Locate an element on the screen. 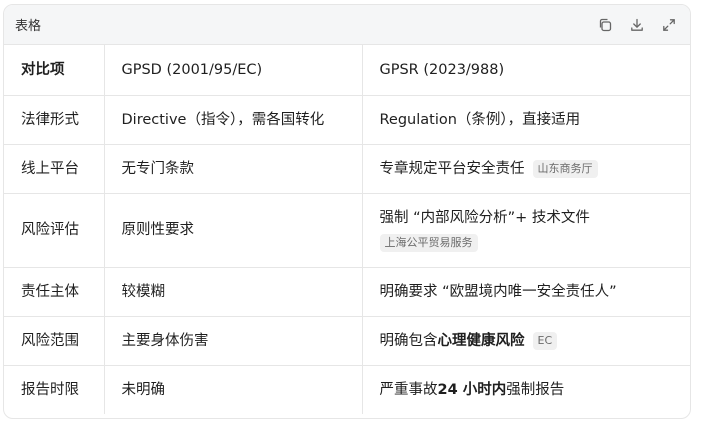 The image size is (706, 431). cell-gpsd: 较模糊 is located at coordinates (233, 292).